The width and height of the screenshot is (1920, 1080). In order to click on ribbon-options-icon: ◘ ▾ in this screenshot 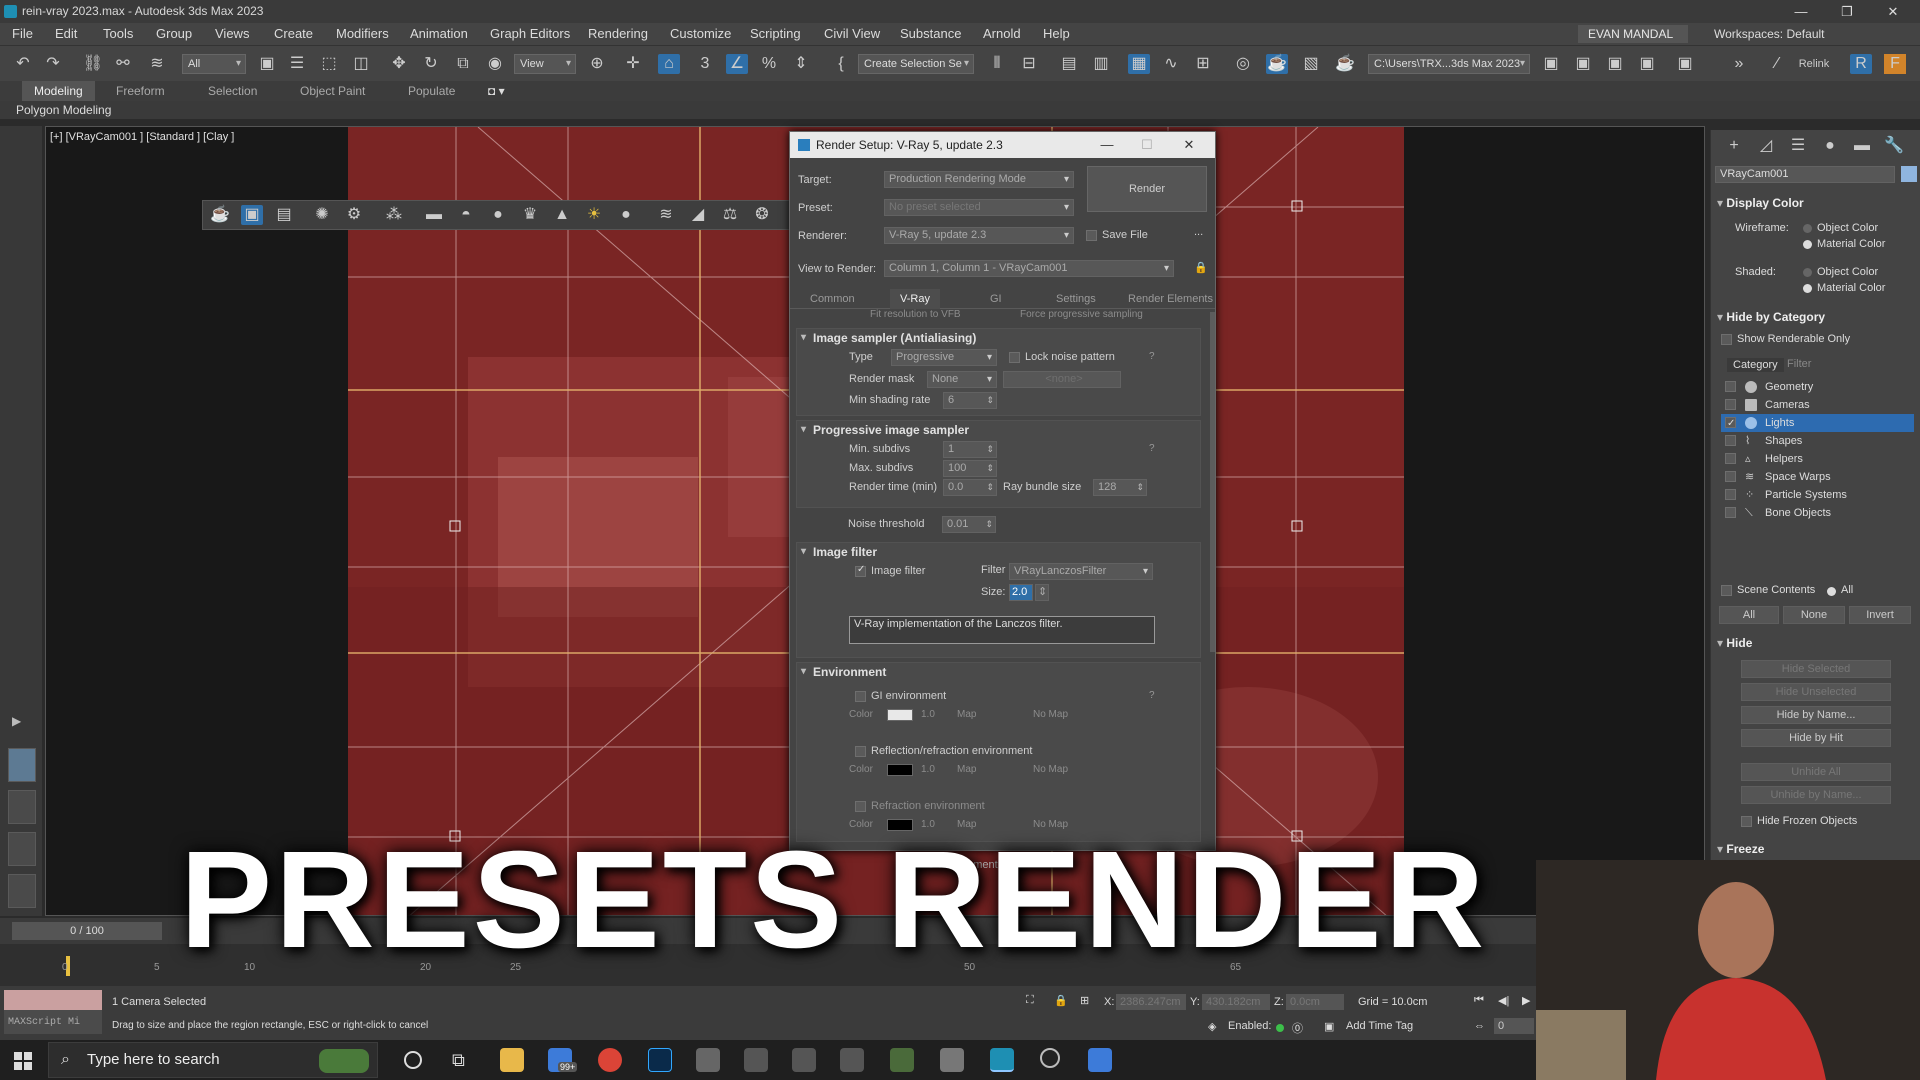, I will do `click(496, 91)`.